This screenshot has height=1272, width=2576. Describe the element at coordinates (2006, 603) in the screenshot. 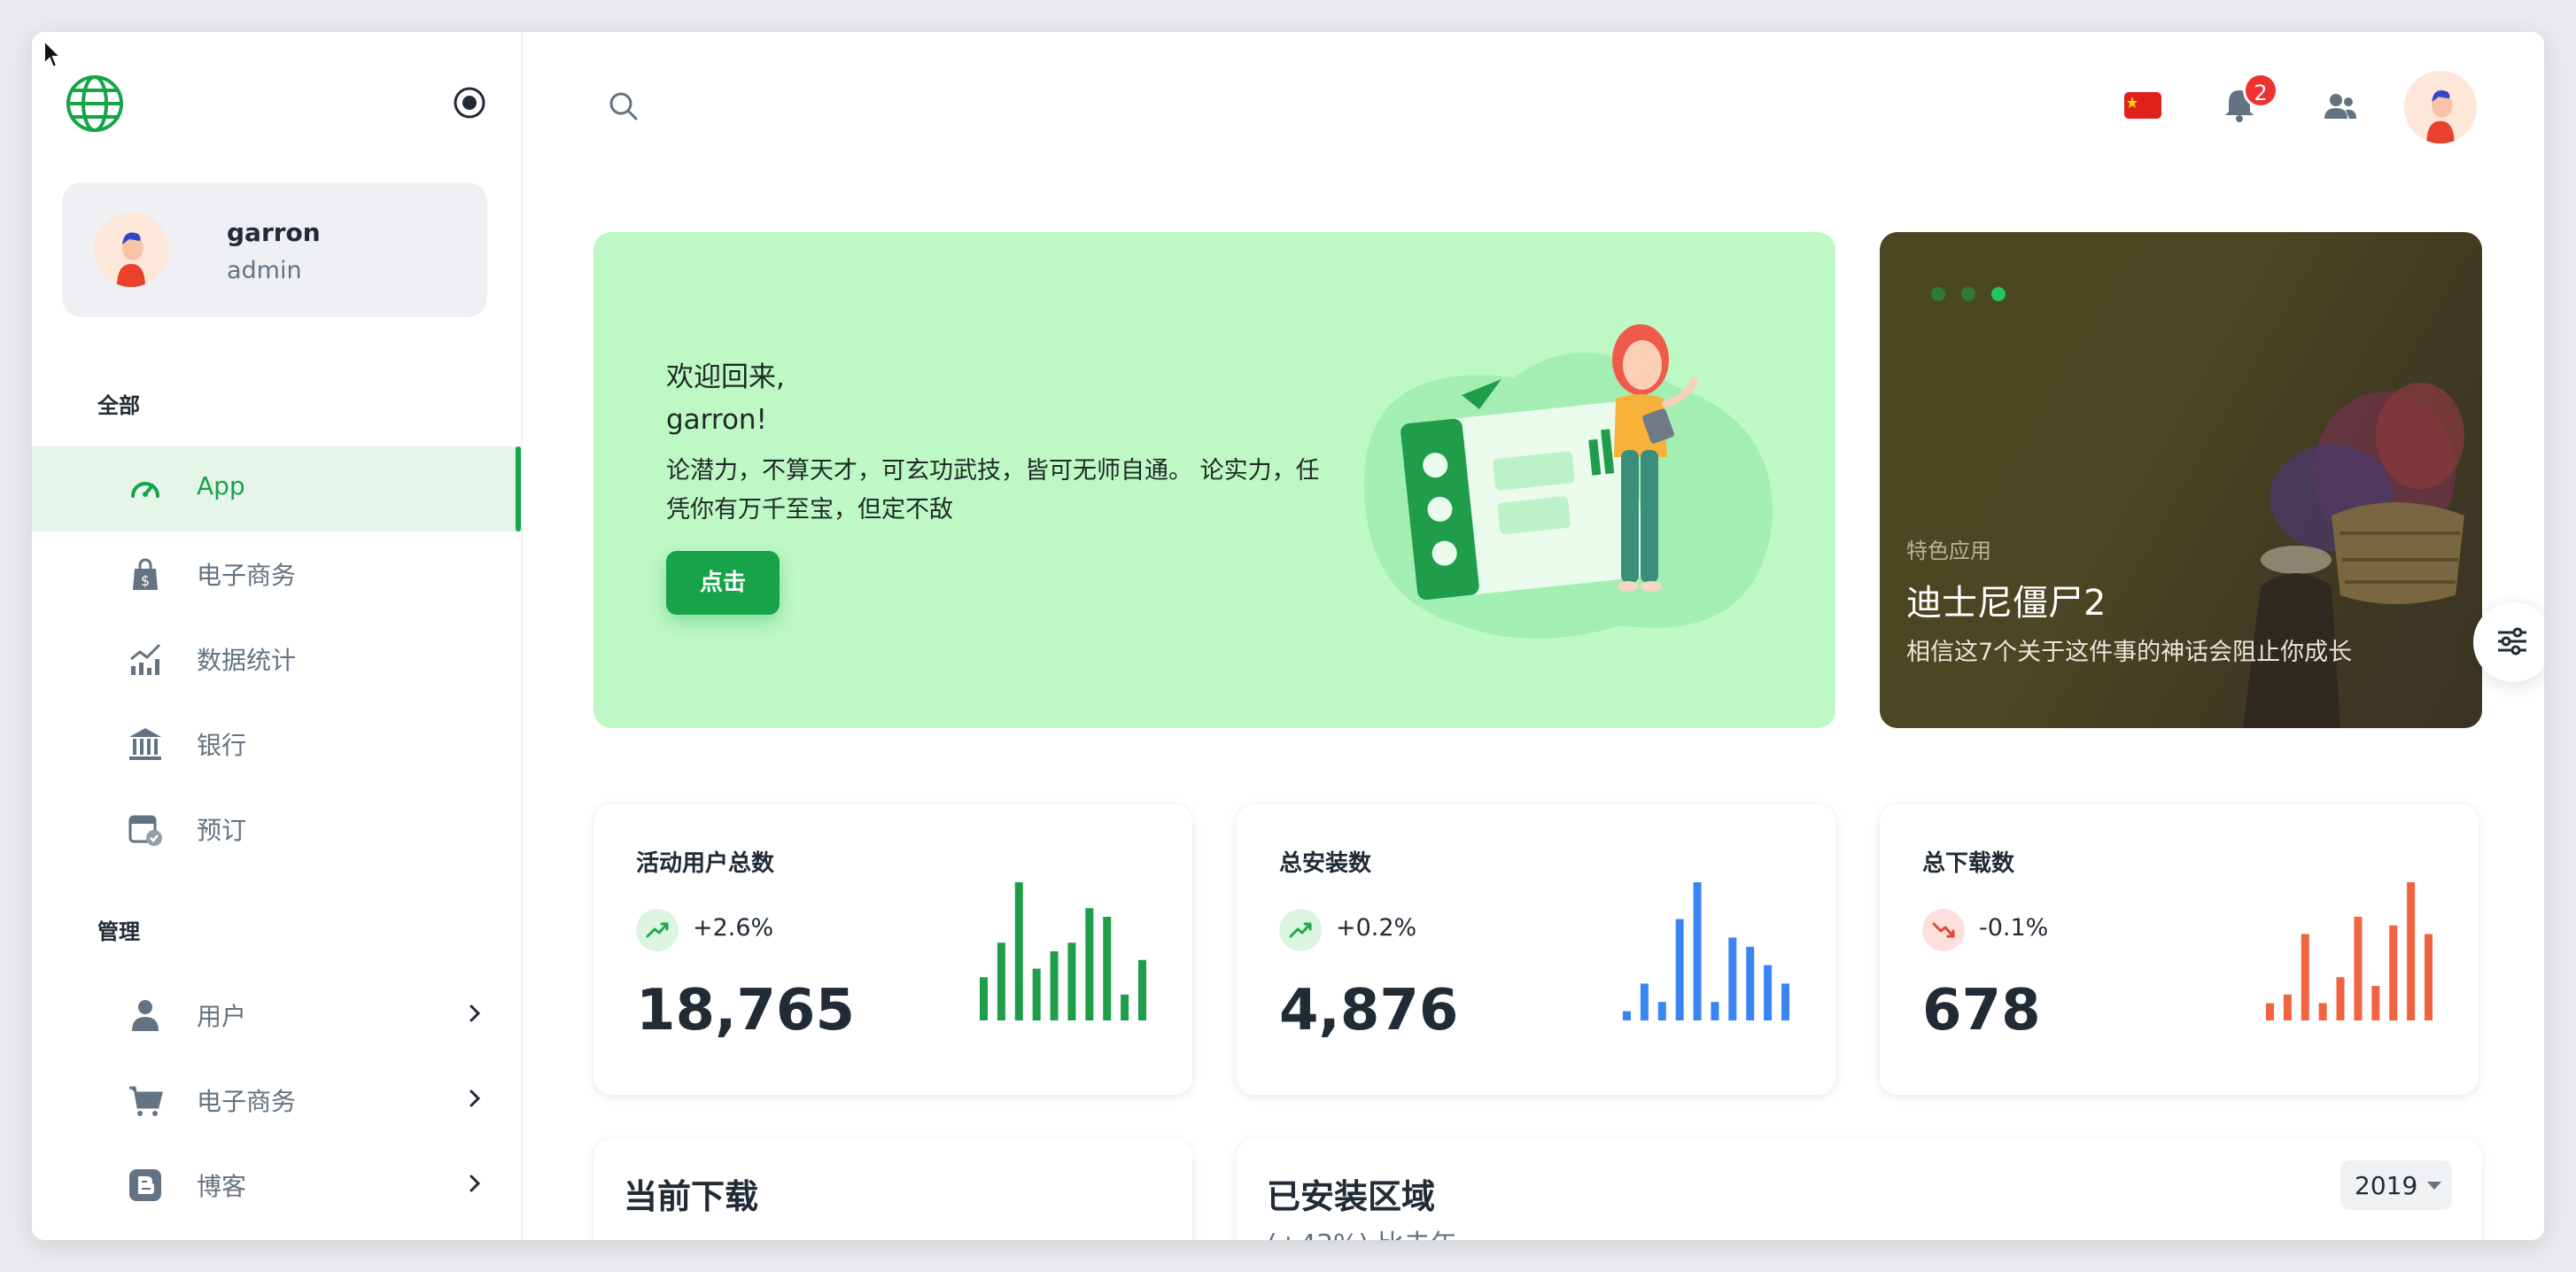

I see `featured-title: 迪士尼僵尸2` at that location.